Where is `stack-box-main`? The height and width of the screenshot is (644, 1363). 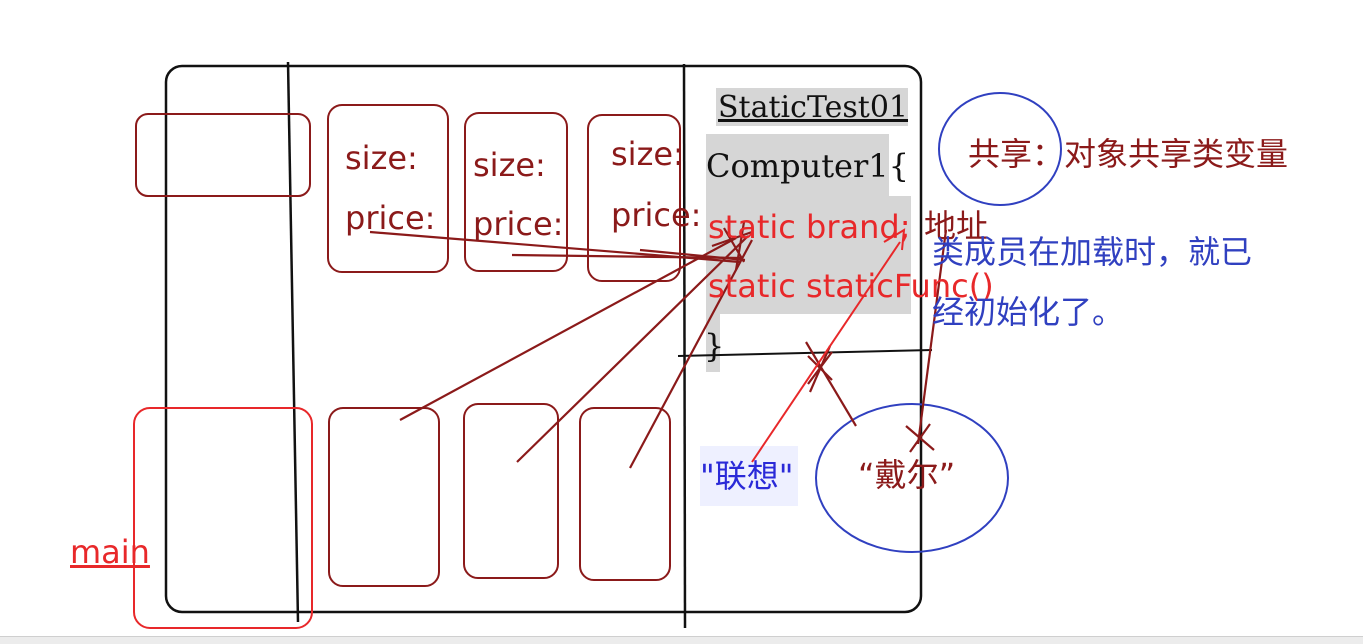 stack-box-main is located at coordinates (223, 518).